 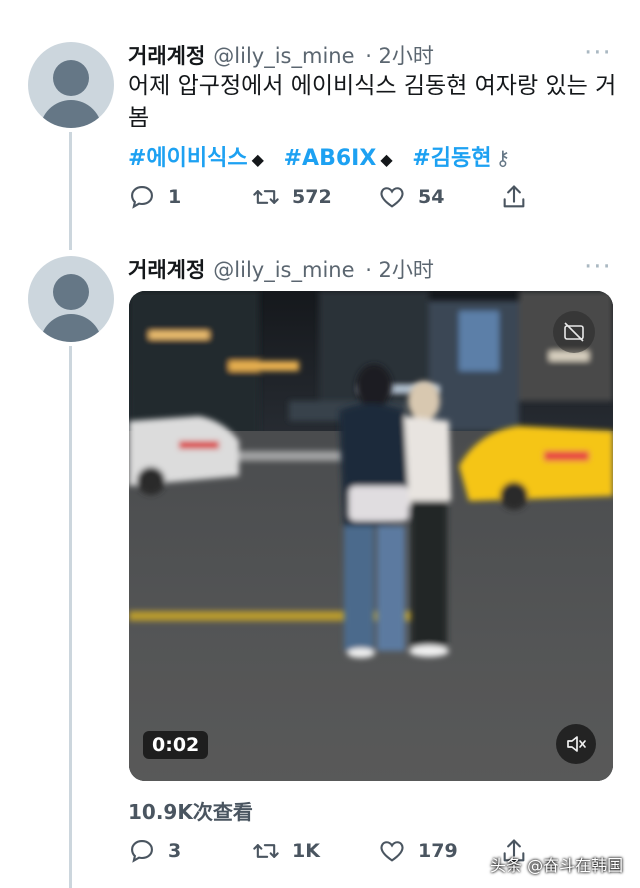 I want to click on mute-button, so click(x=576, y=744).